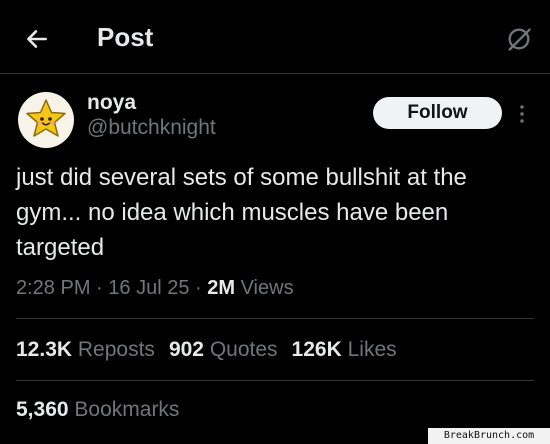 The image size is (550, 444). I want to click on page-title: Post, so click(125, 37).